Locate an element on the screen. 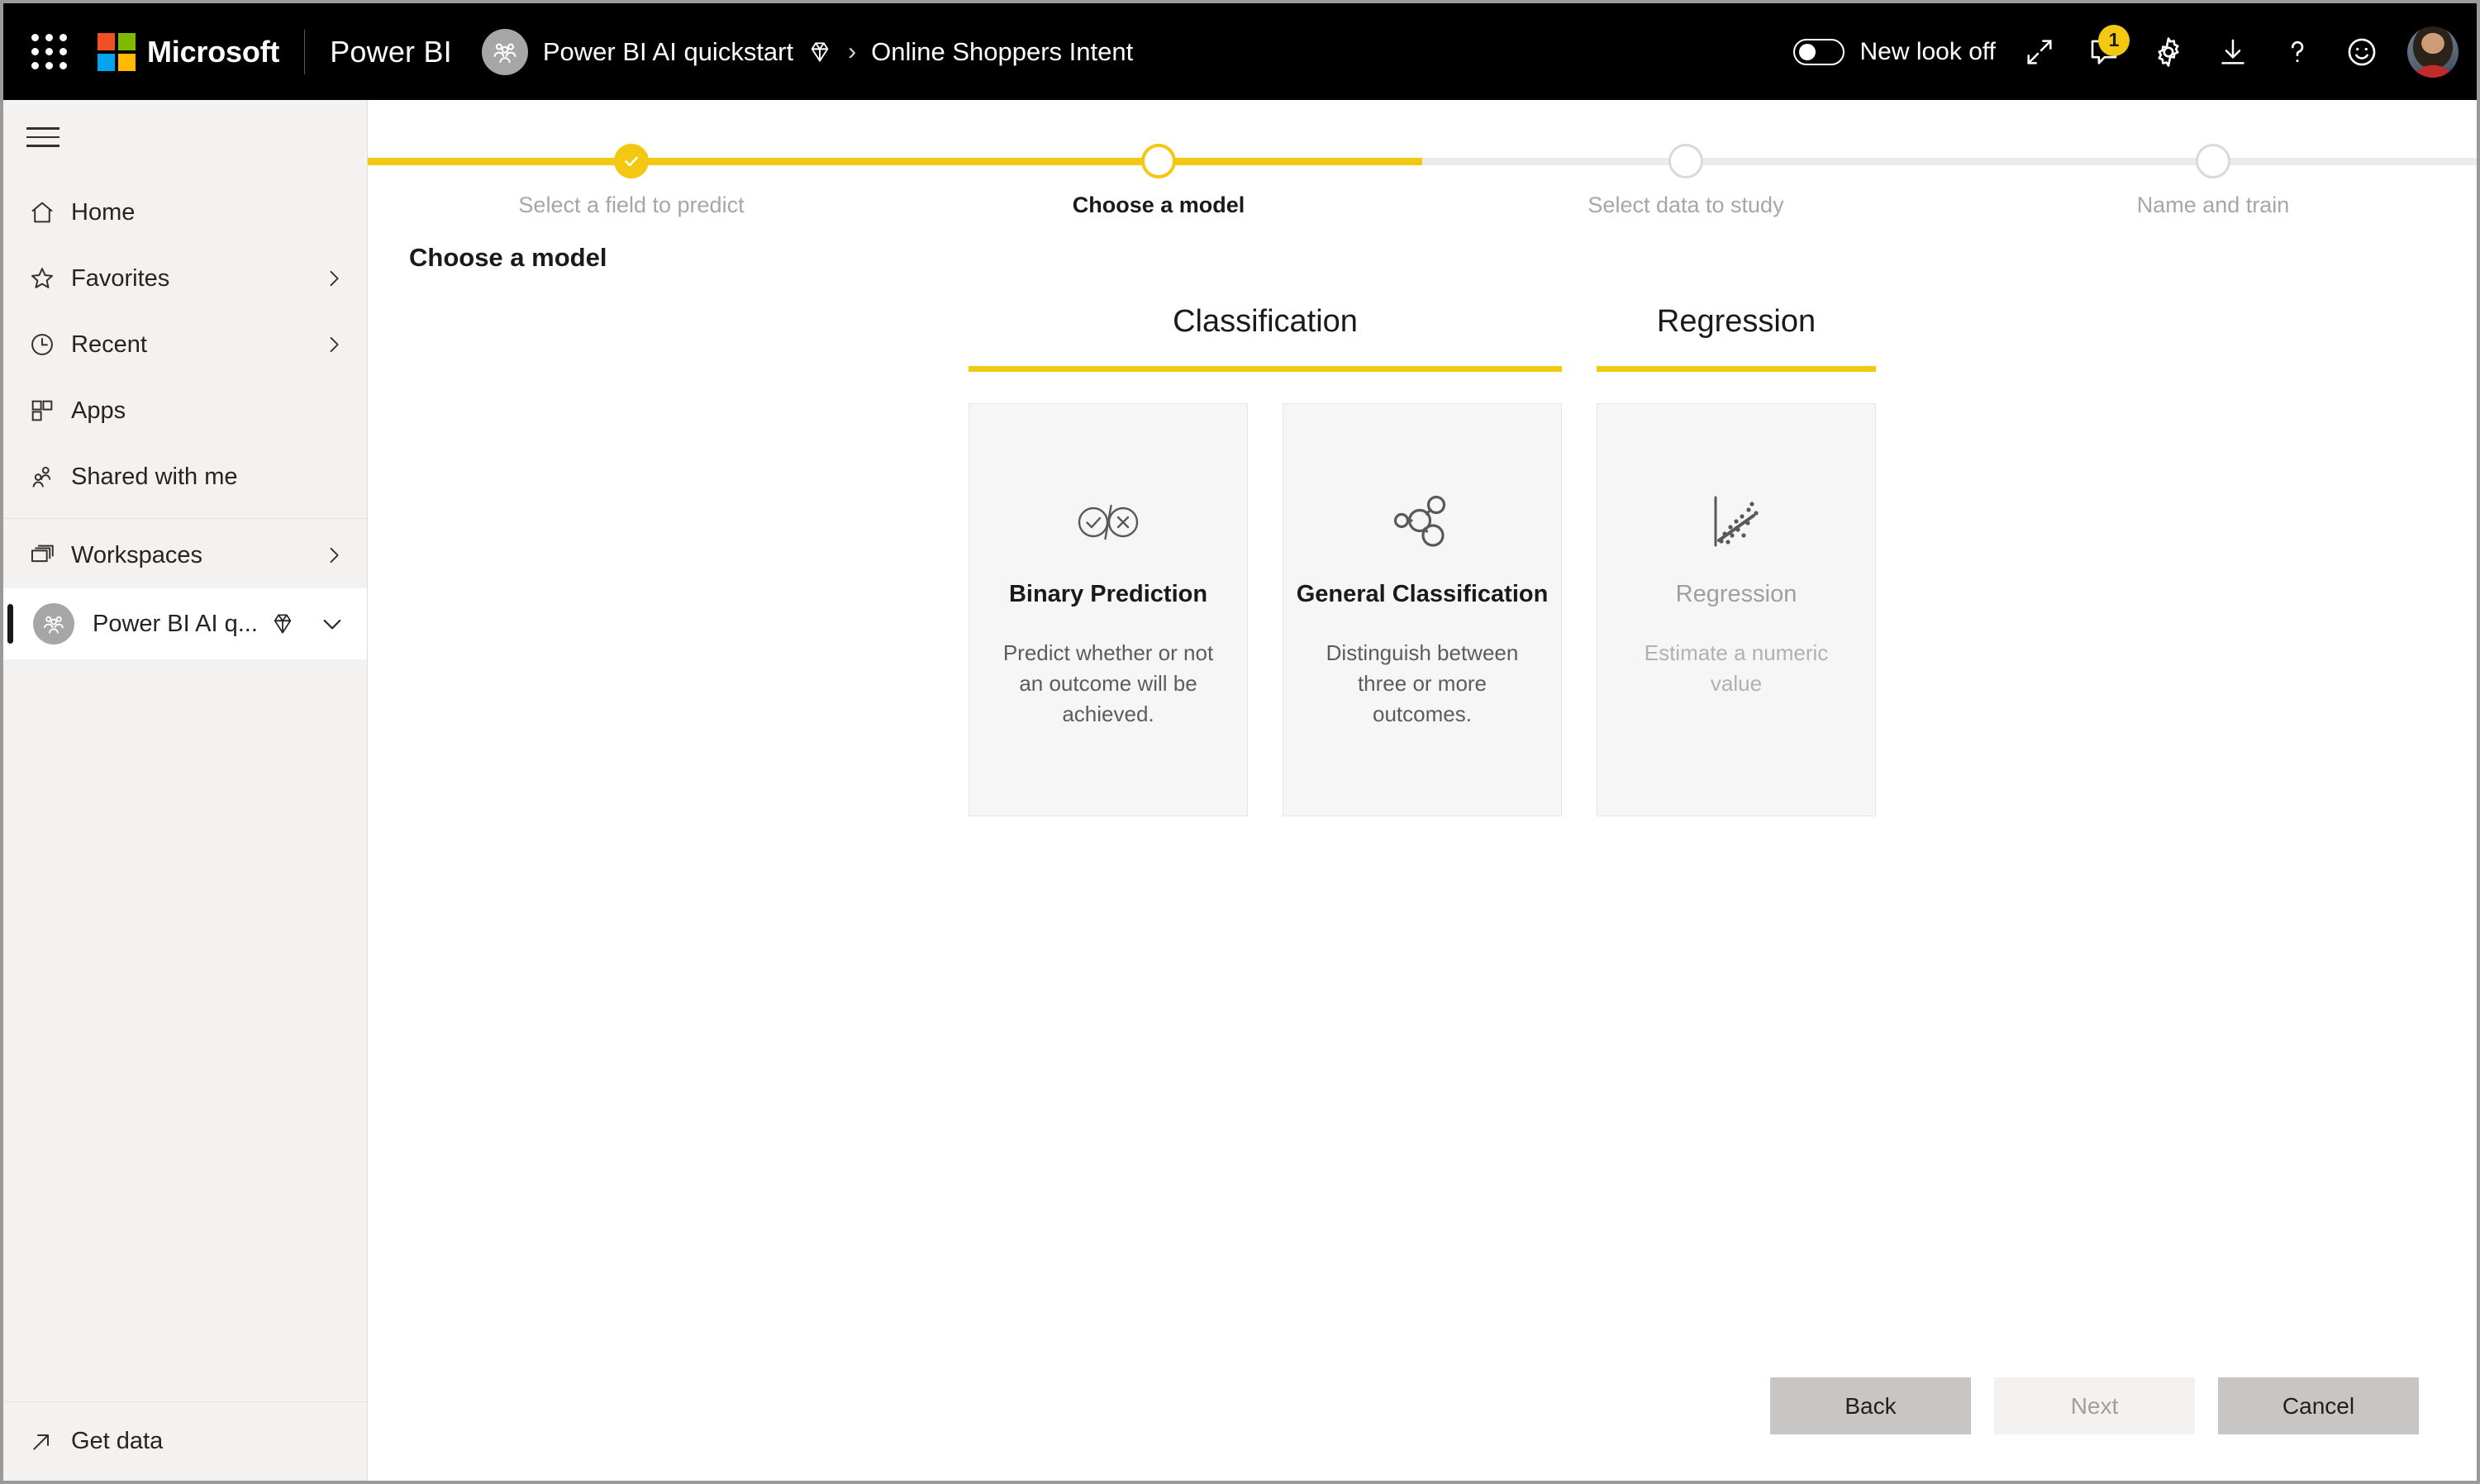  next-button: Next is located at coordinates (2094, 1405).